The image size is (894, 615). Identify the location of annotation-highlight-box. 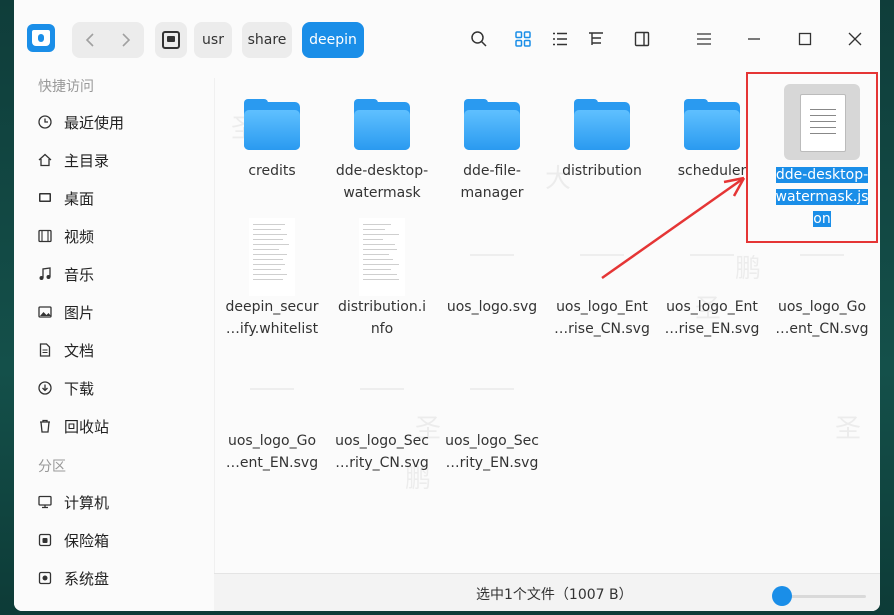
(812, 157).